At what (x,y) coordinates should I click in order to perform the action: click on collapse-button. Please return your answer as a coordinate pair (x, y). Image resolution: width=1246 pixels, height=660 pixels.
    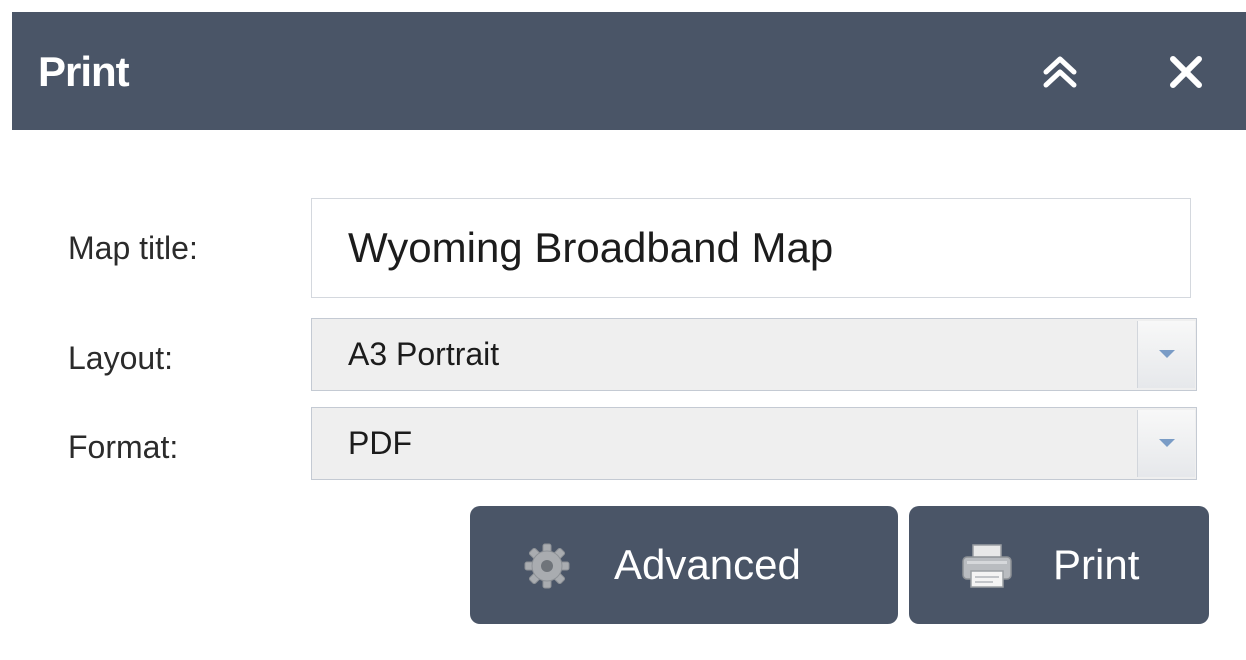
    Looking at the image, I should click on (1060, 72).